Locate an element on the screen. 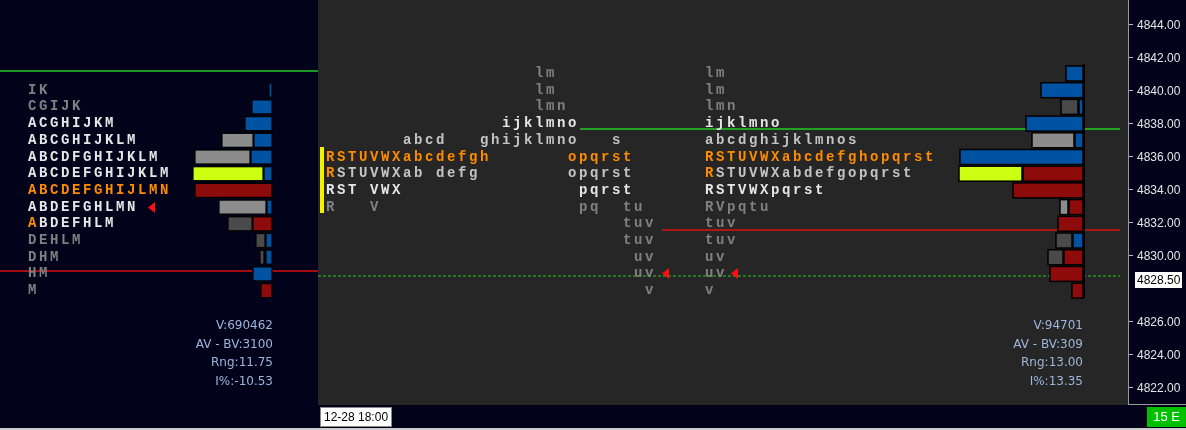  current-price-label: 4828.50 is located at coordinates (1159, 280).